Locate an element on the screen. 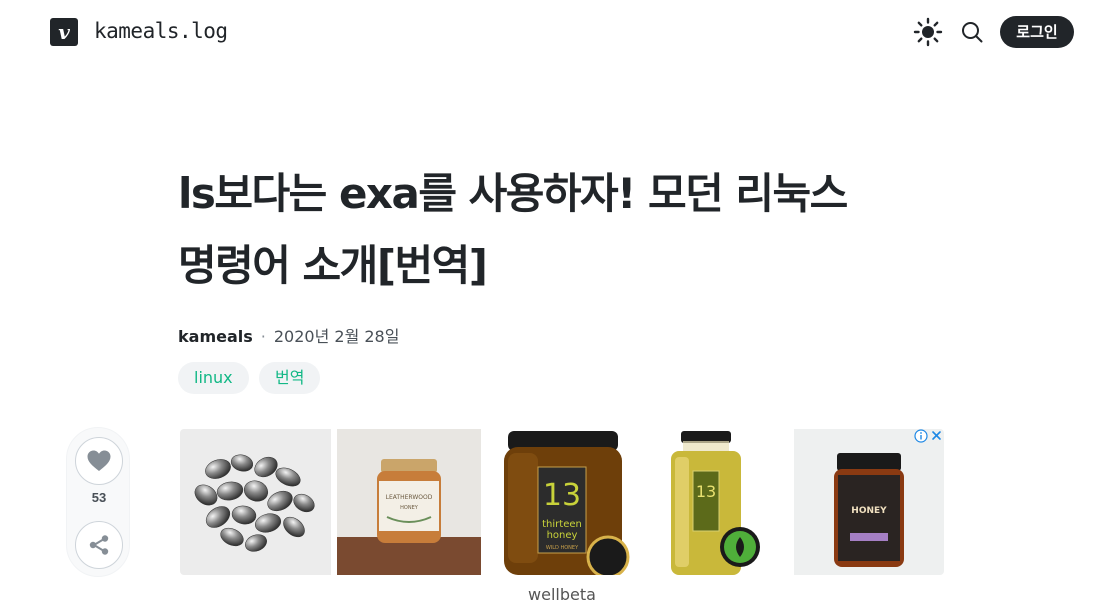  ad-image: 13 is located at coordinates (716, 502).